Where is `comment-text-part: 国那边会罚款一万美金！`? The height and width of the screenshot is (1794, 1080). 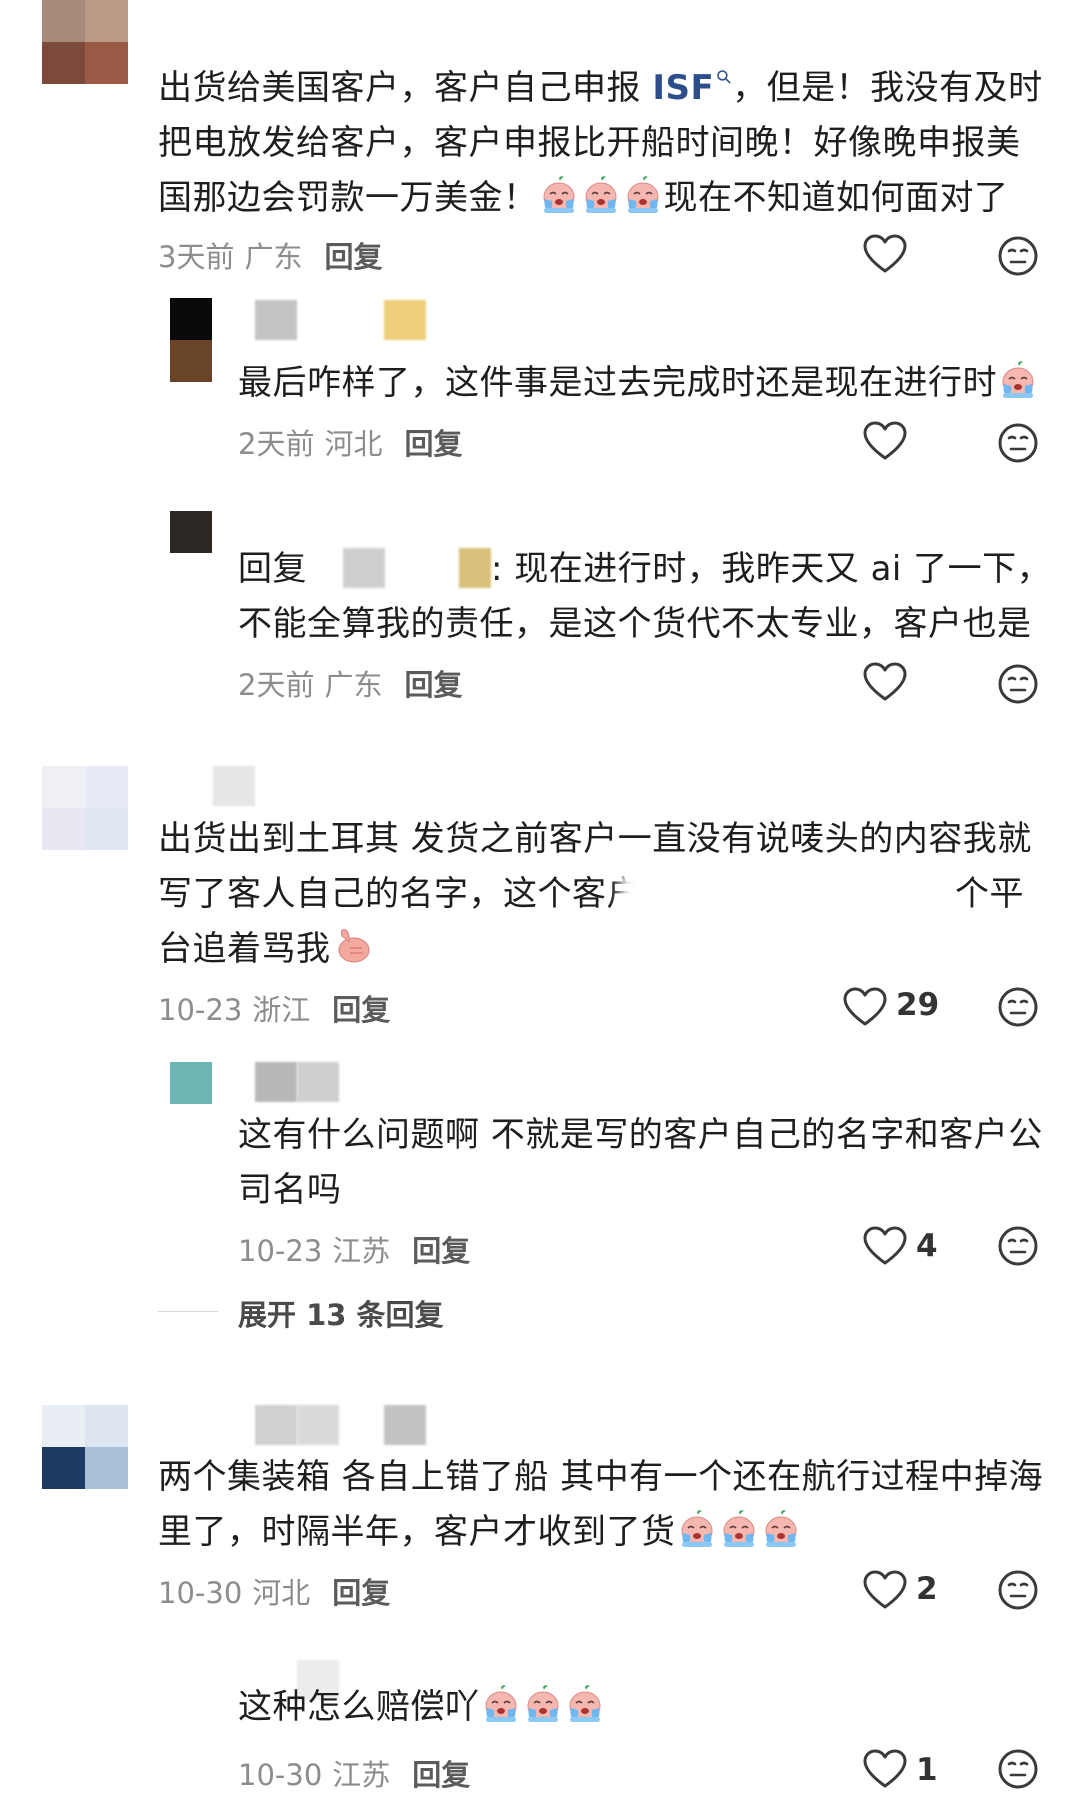 comment-text-part: 国那边会罚款一万美金！ is located at coordinates (348, 198).